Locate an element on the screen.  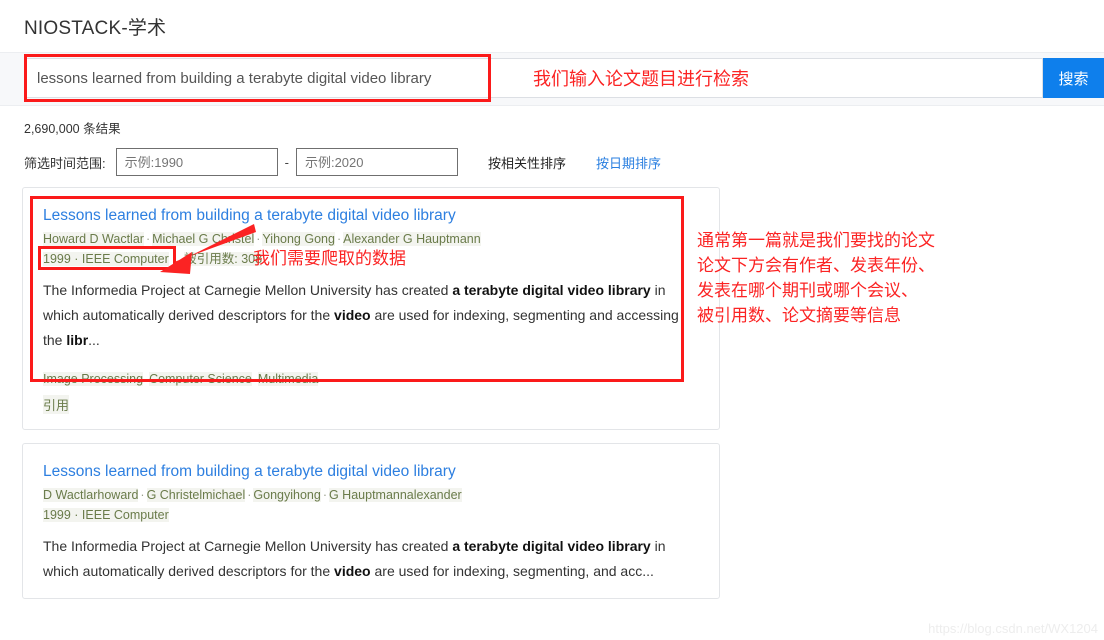
author-link: G Christelmichael is located at coordinates (196, 495).